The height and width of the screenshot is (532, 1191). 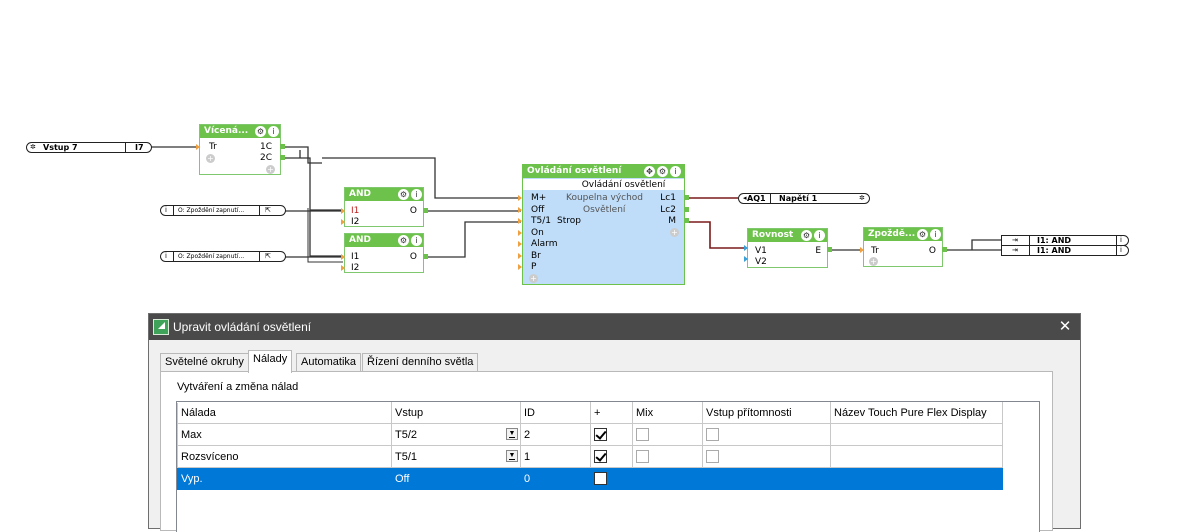 What do you see at coordinates (284, 456) in the screenshot?
I see `mood-cell: Rozsvíceno` at bounding box center [284, 456].